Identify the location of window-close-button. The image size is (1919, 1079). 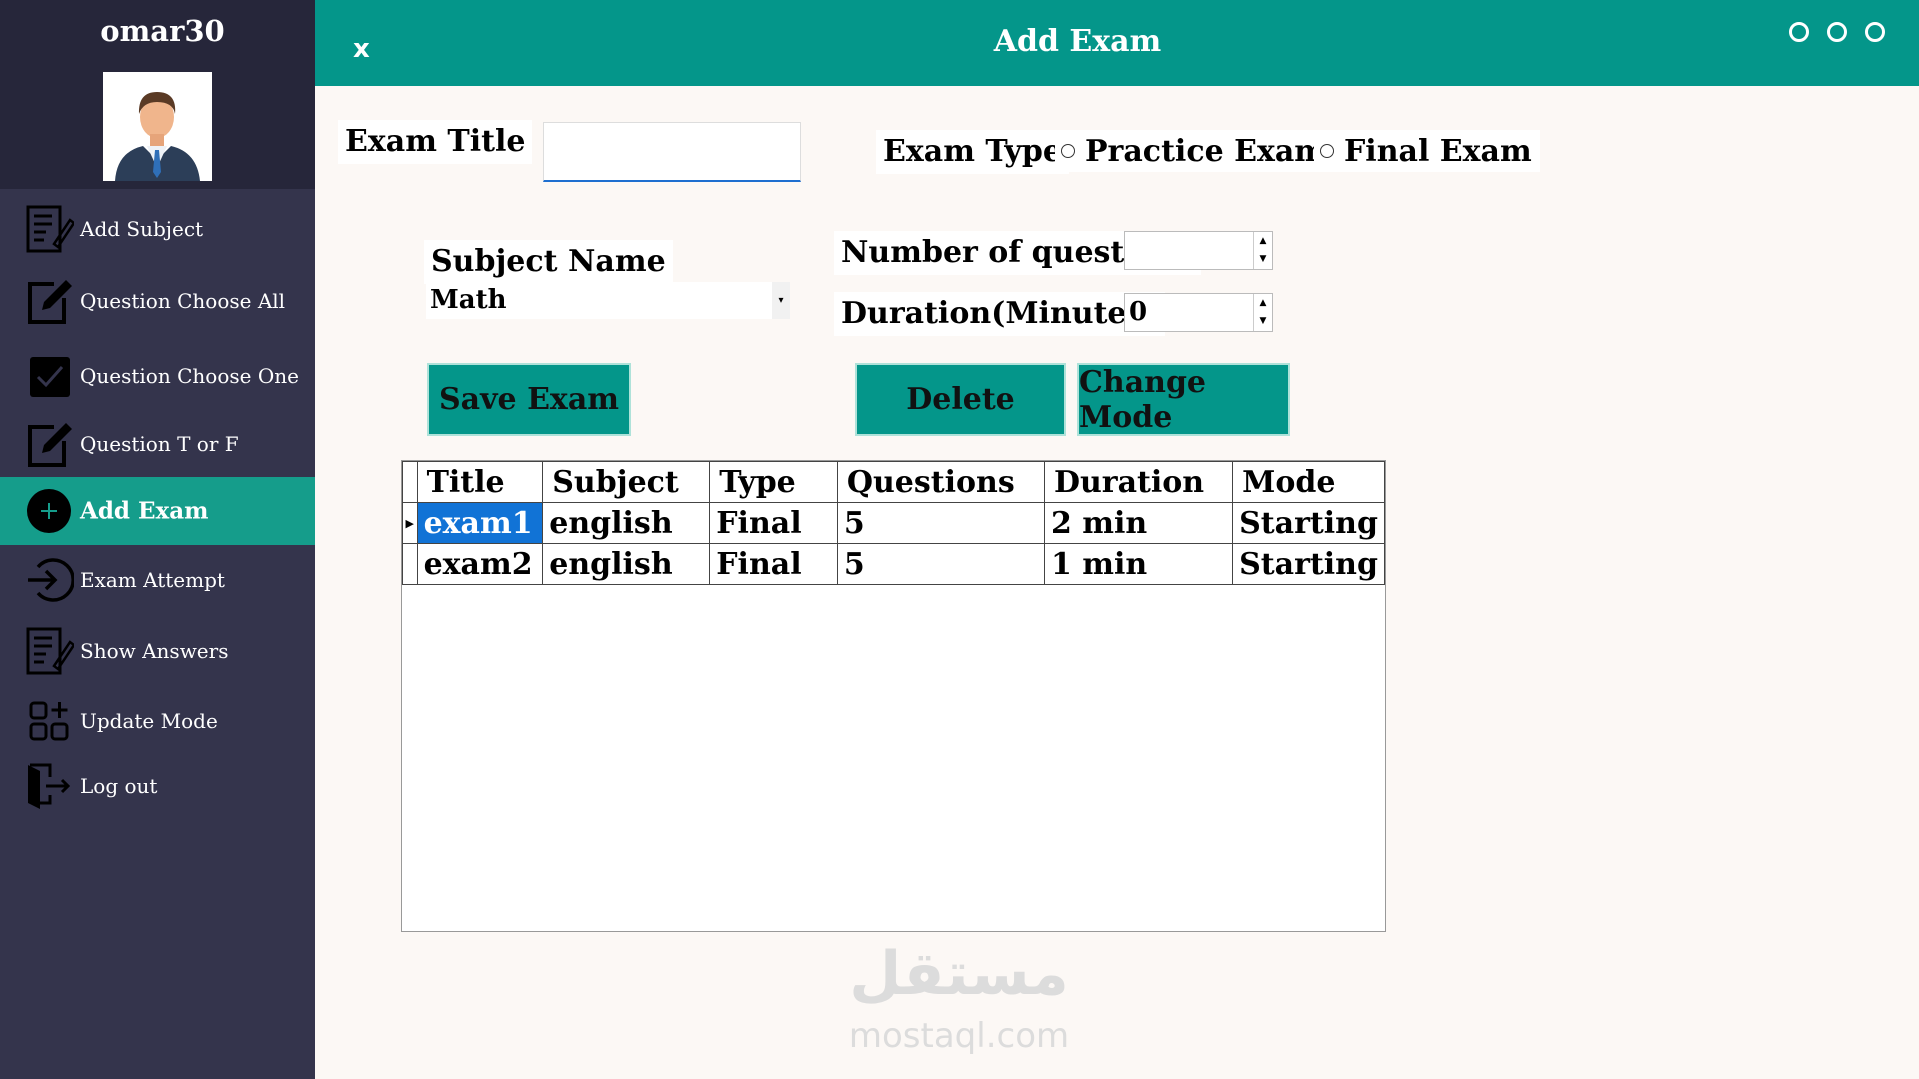
(1875, 32).